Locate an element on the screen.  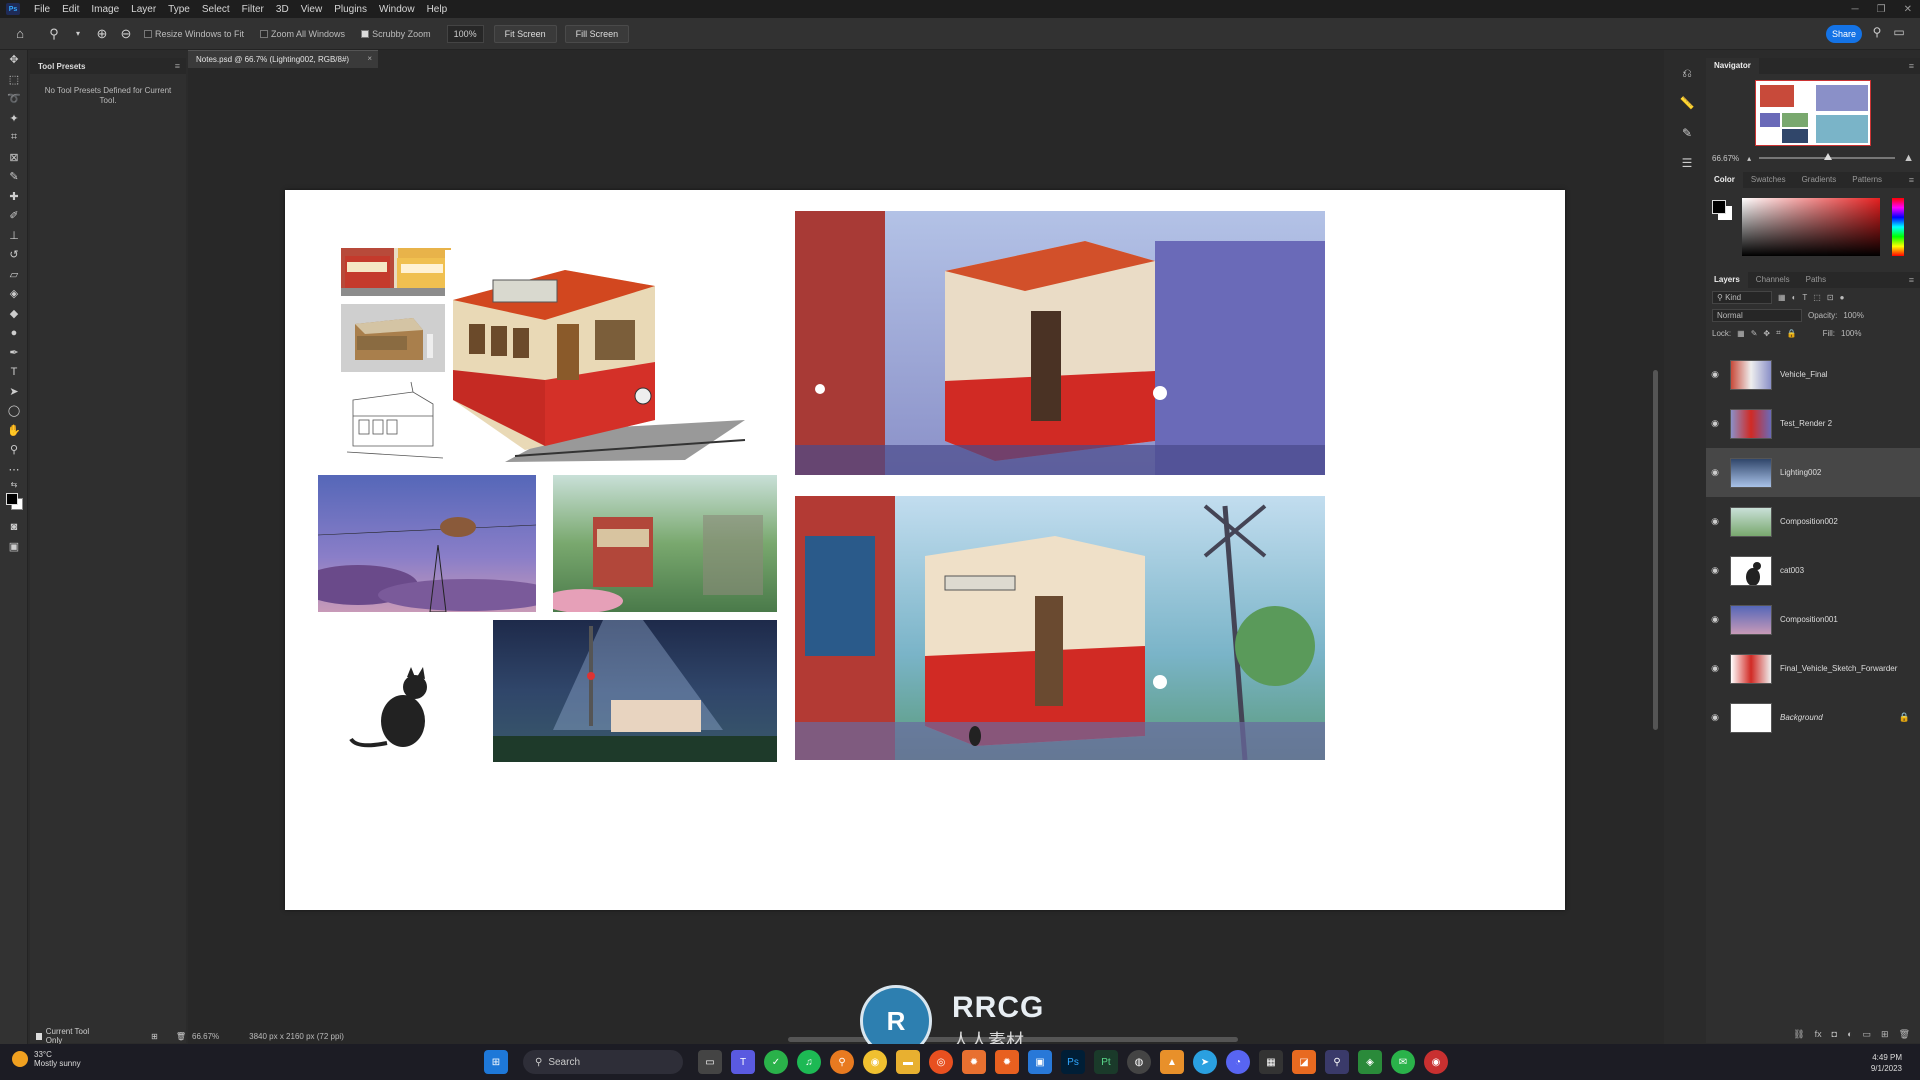
zoom-out-small-icon: ▴ is located at coordinates (1749, 158).